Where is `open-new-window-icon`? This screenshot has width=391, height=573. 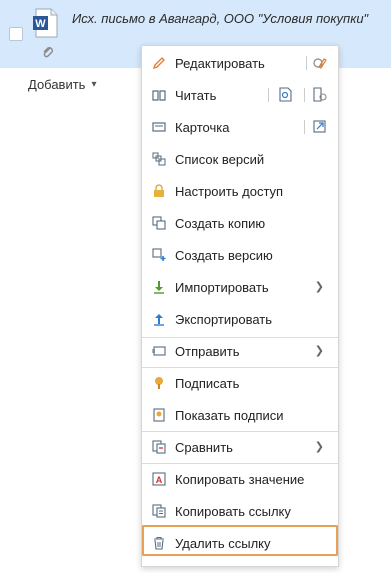 open-new-window-icon is located at coordinates (319, 126).